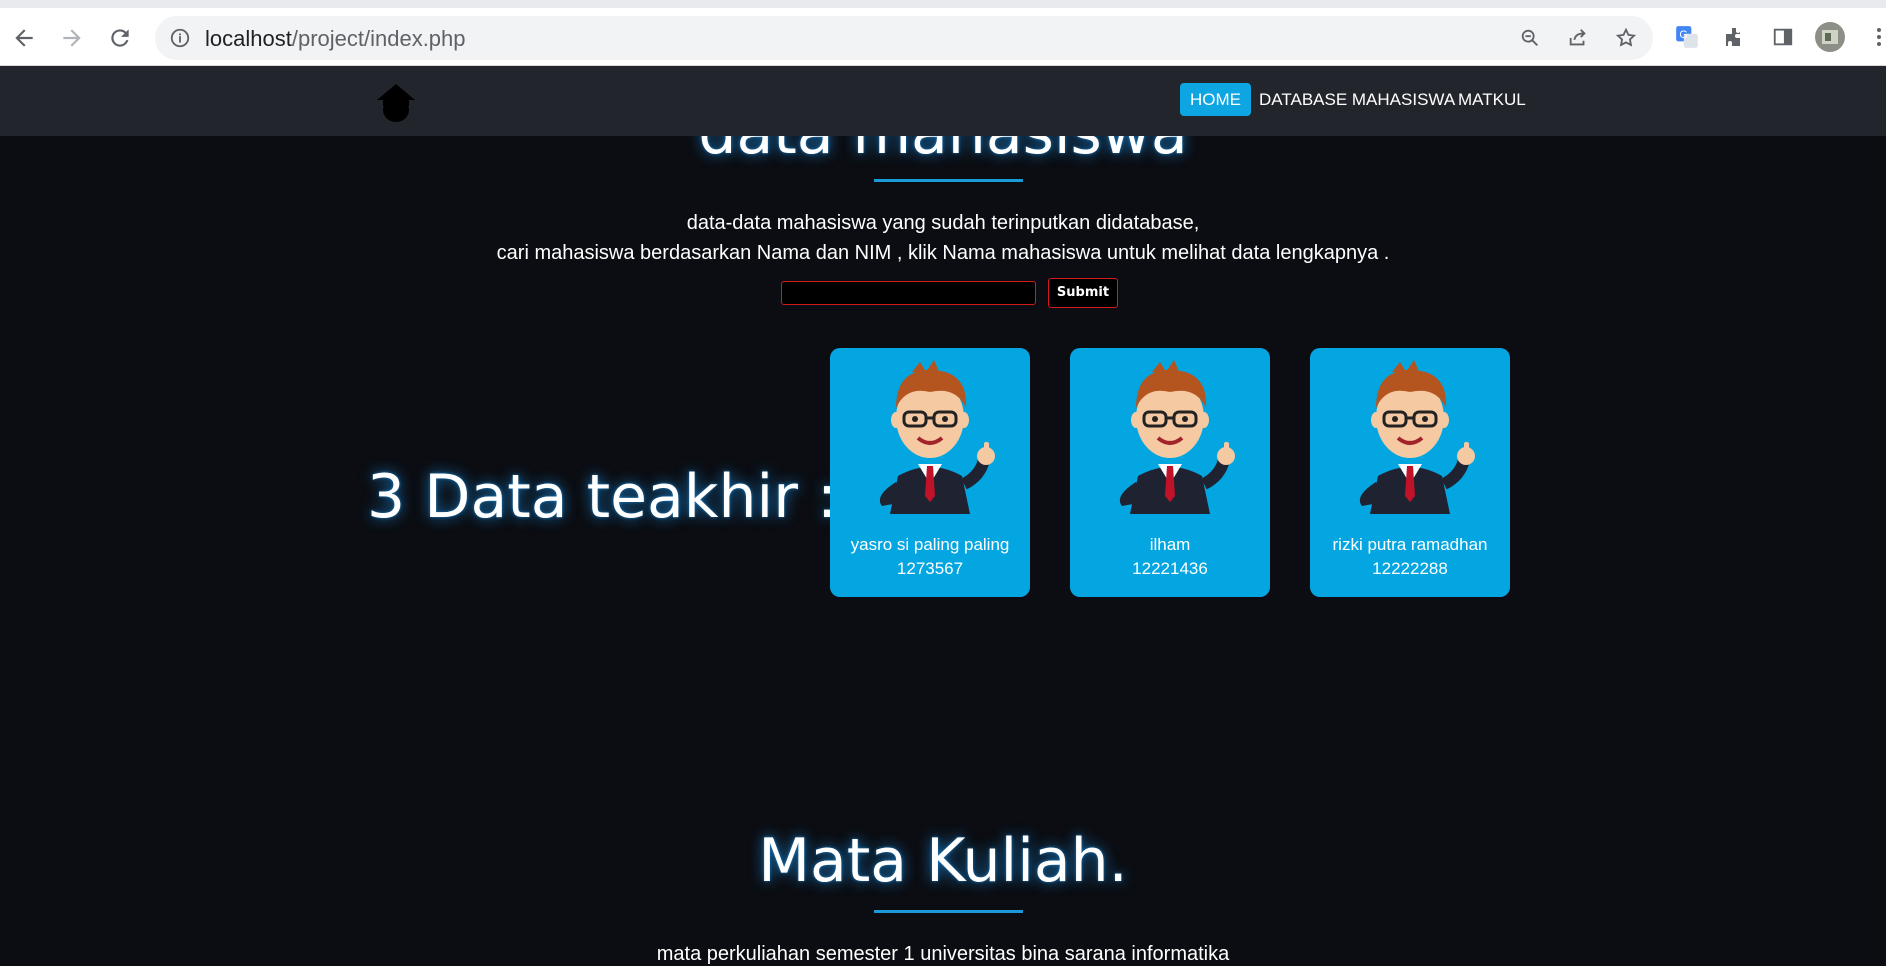  I want to click on translate-icon: G, so click(1687, 37).